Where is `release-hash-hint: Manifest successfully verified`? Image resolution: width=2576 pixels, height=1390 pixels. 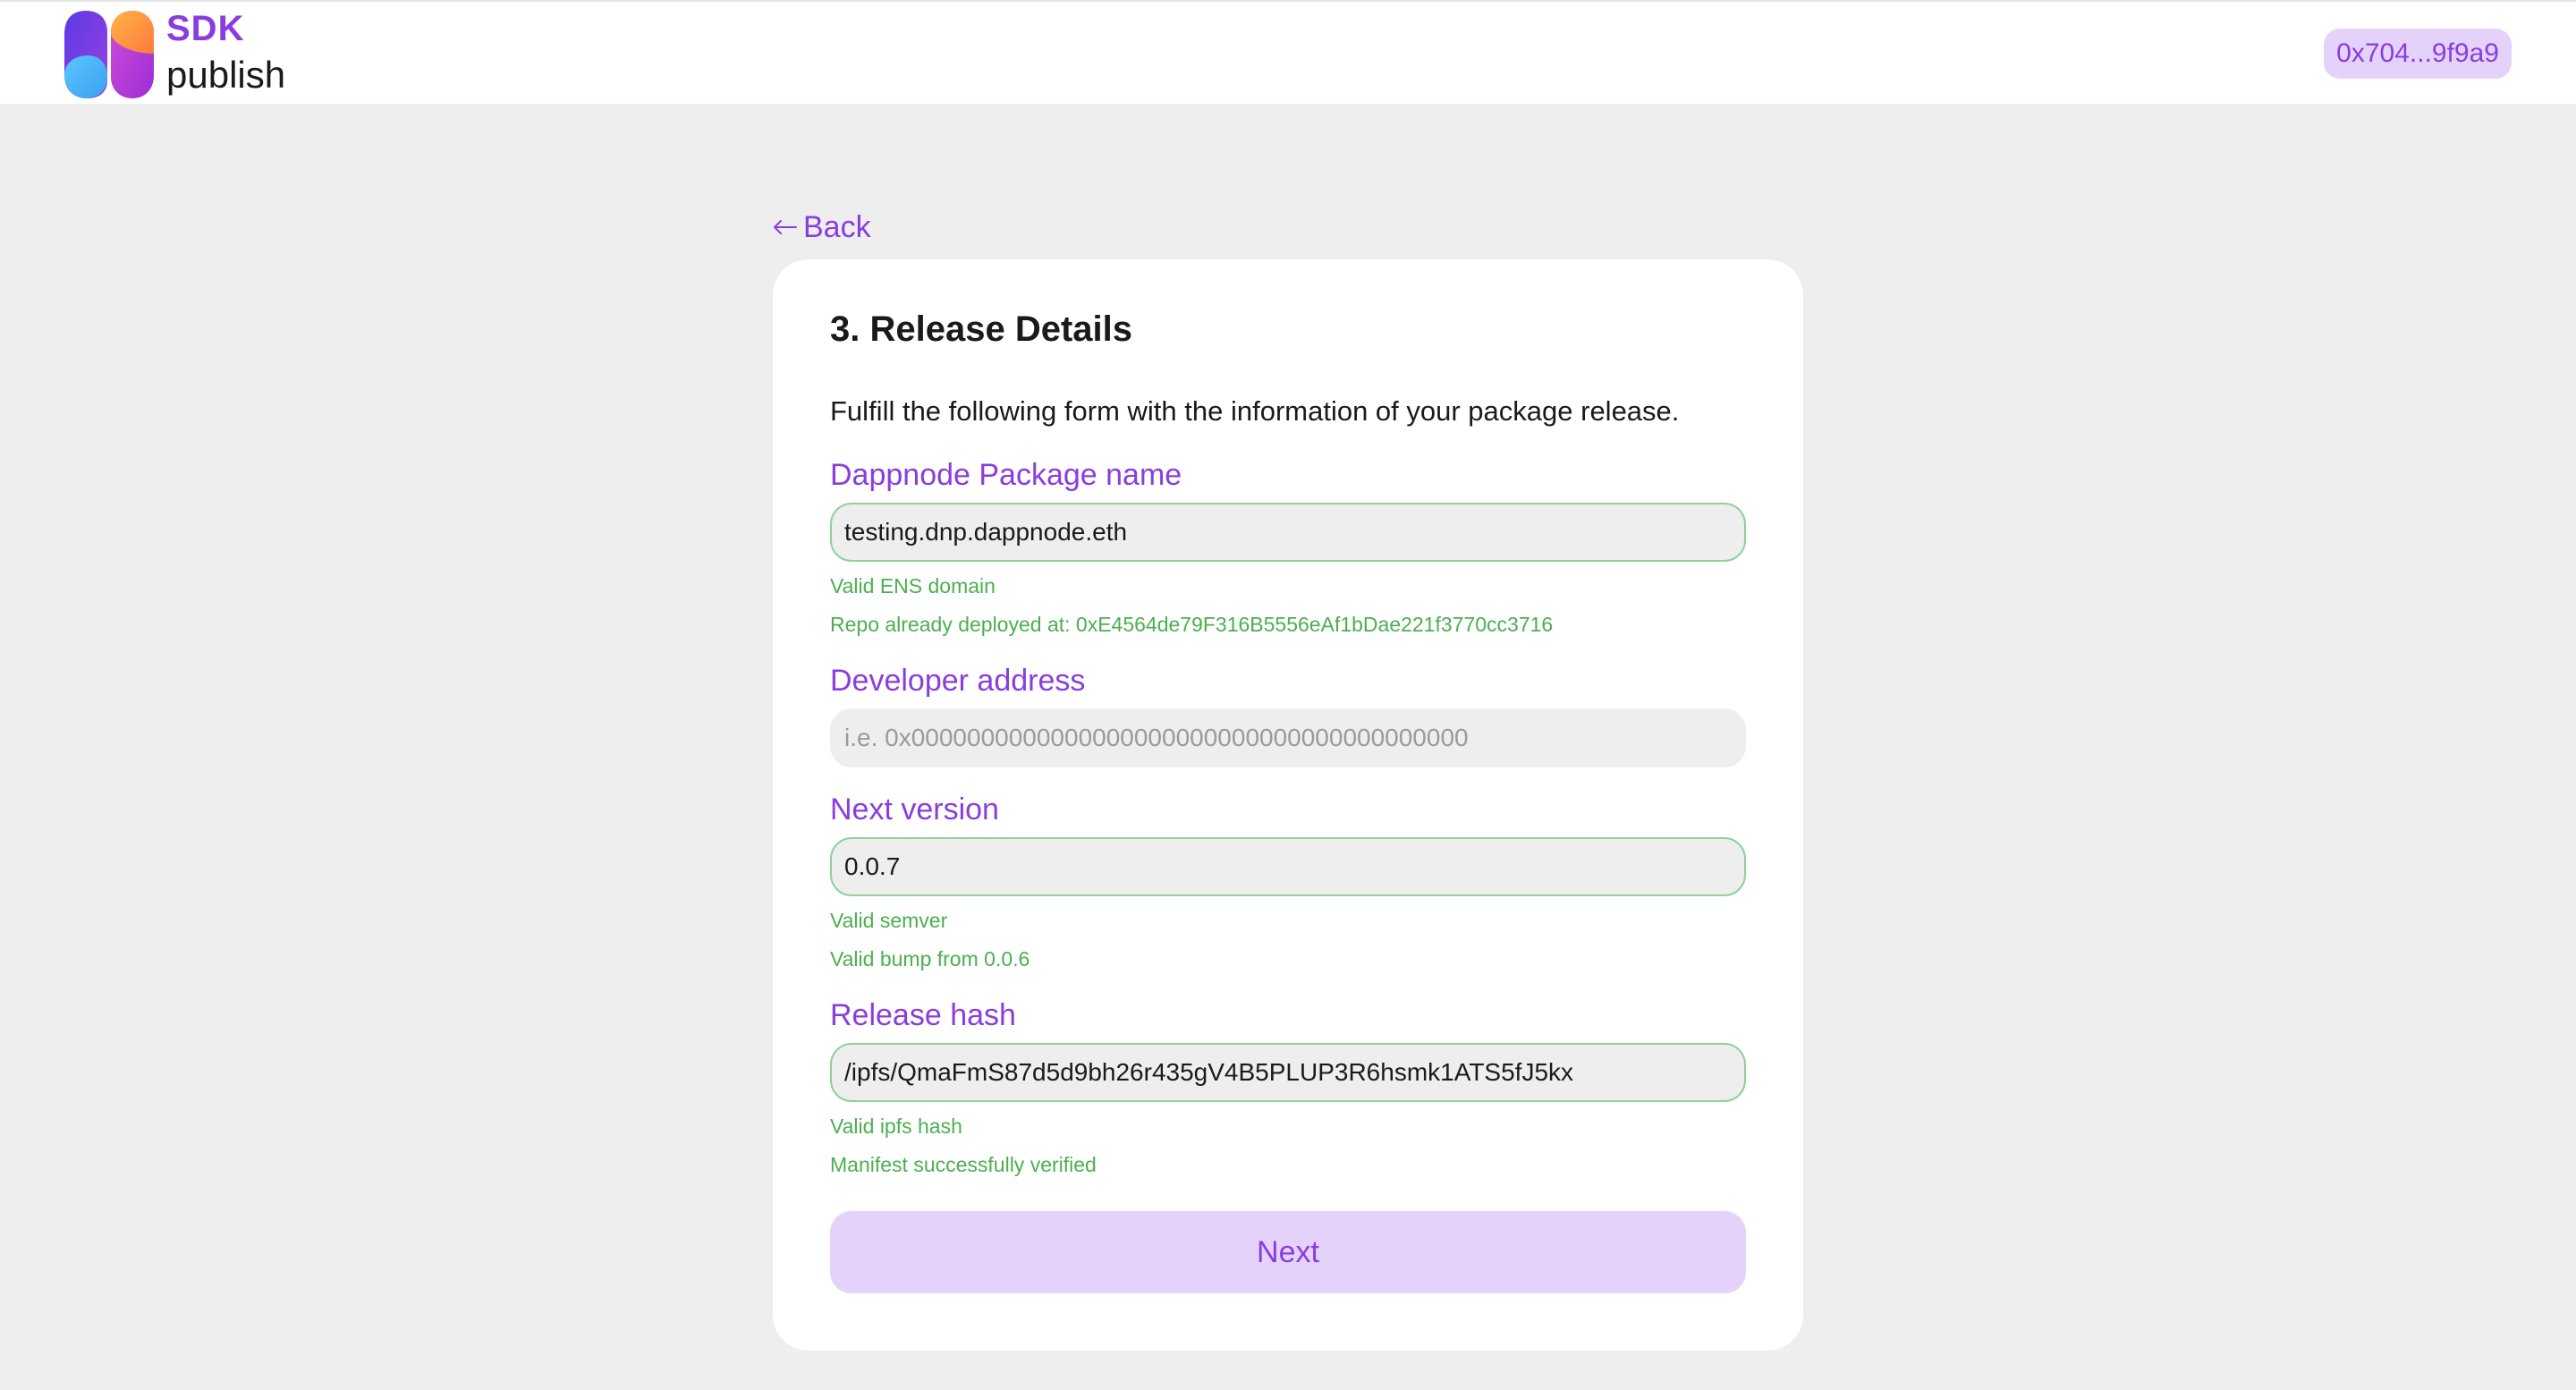 release-hash-hint: Manifest successfully verified is located at coordinates (963, 1164).